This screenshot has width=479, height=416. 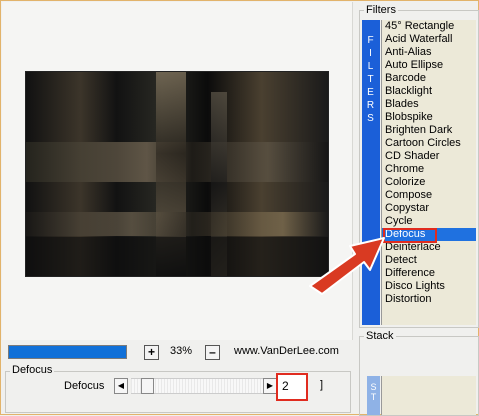 I want to click on filter-item: Chrome, so click(x=429, y=169).